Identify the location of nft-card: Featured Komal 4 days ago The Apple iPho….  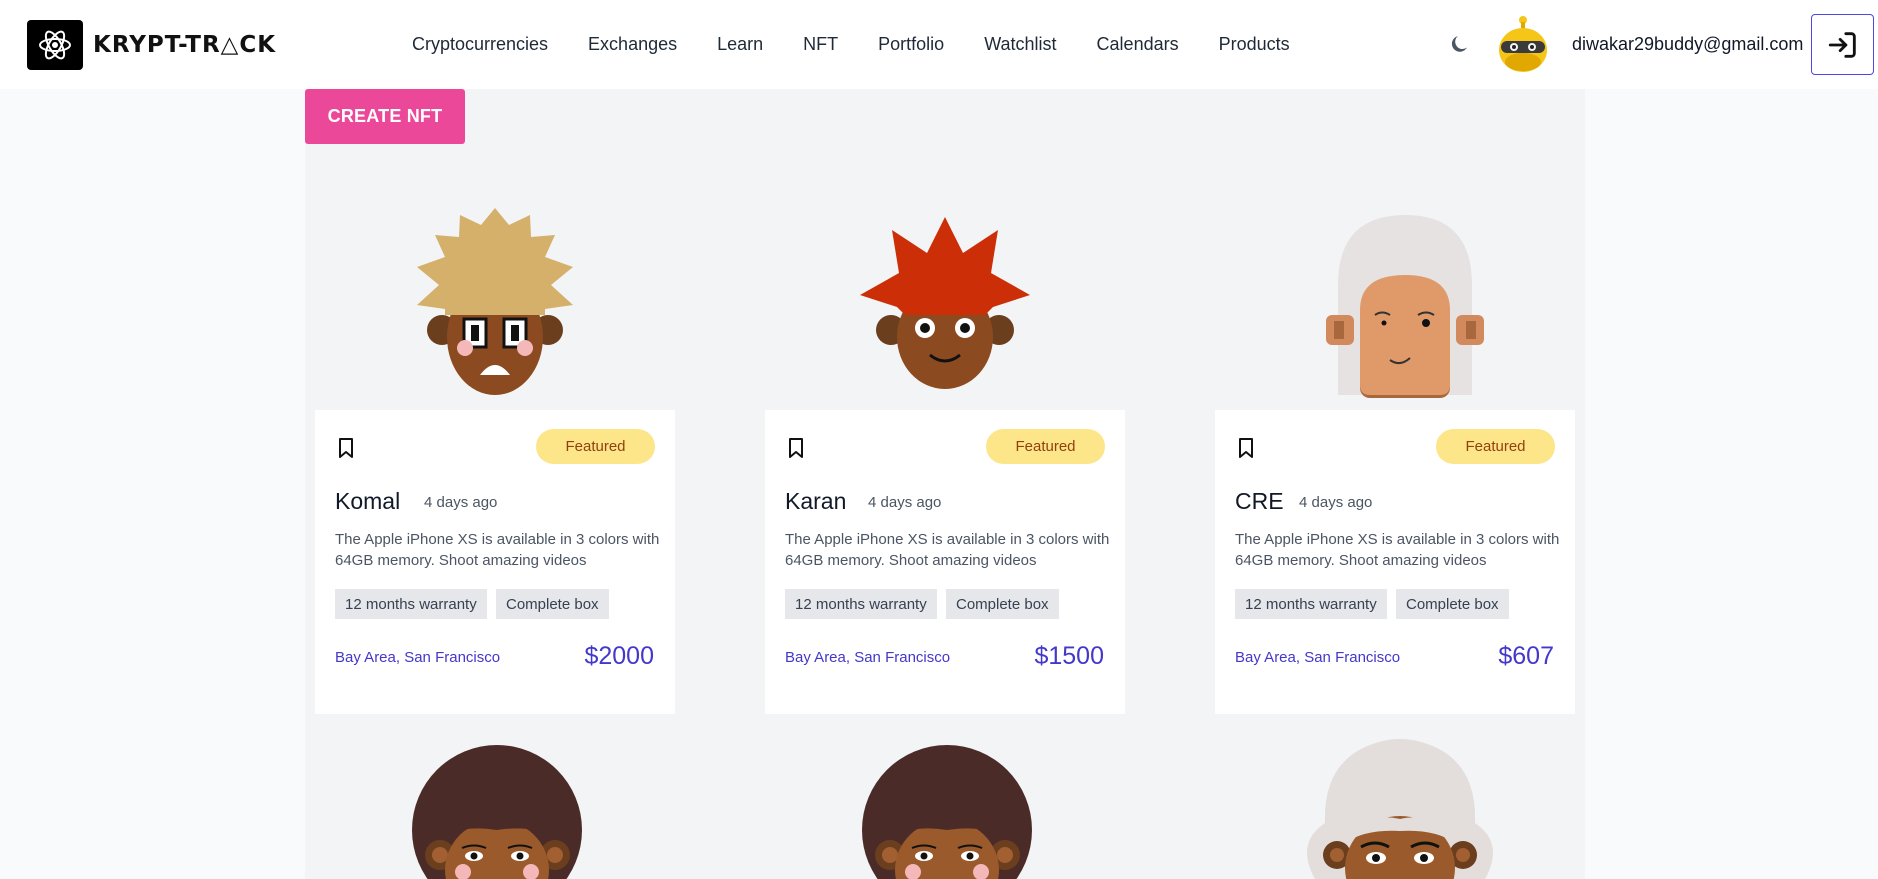
(495, 562).